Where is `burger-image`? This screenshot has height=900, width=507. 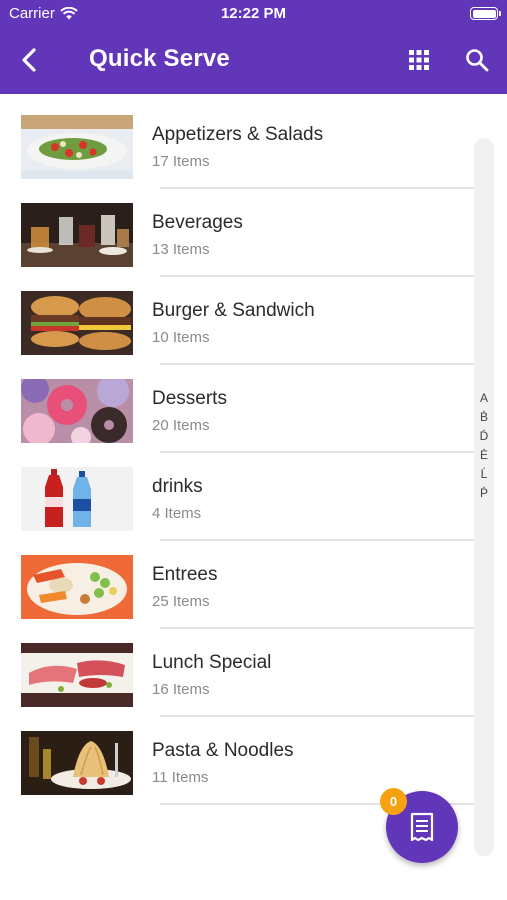 burger-image is located at coordinates (77, 323).